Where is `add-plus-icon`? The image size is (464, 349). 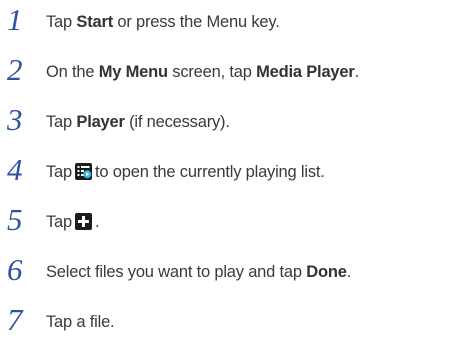 add-plus-icon is located at coordinates (84, 221).